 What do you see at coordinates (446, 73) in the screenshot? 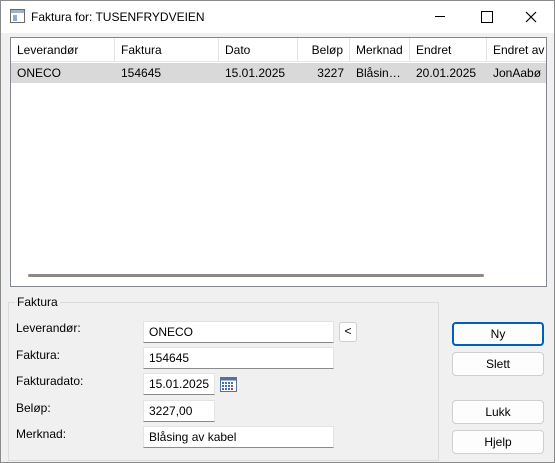
I see `cell-endret: 20.01.2025` at bounding box center [446, 73].